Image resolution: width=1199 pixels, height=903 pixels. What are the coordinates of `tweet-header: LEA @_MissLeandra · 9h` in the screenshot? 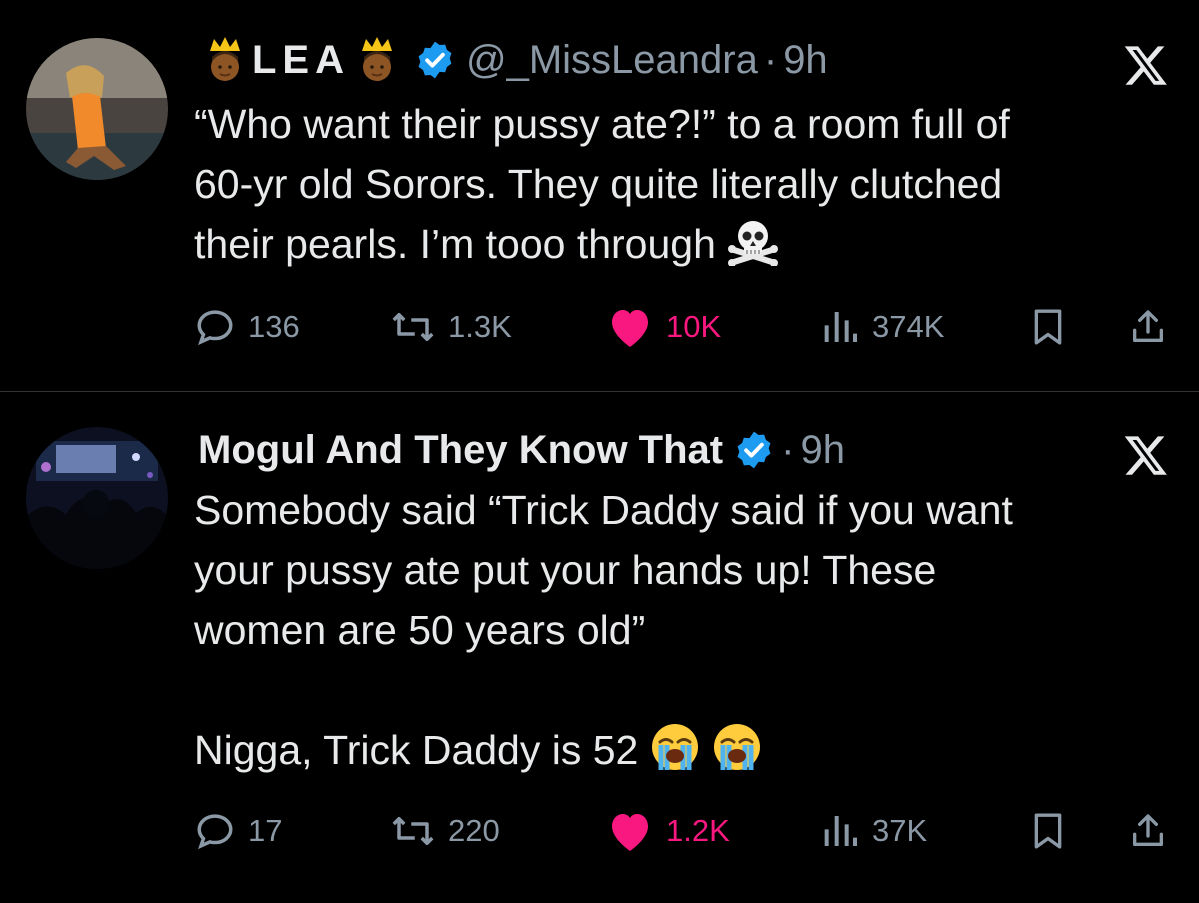 It's located at (513, 60).